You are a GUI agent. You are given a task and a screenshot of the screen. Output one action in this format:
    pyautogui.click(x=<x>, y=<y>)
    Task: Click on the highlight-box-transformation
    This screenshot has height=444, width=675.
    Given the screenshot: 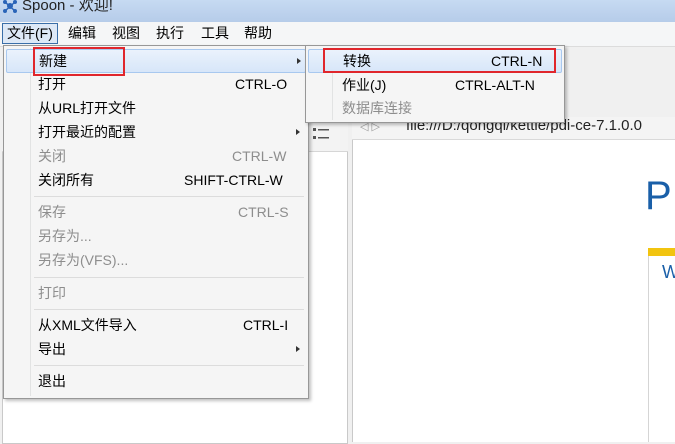 What is the action you would take?
    pyautogui.click(x=439, y=60)
    